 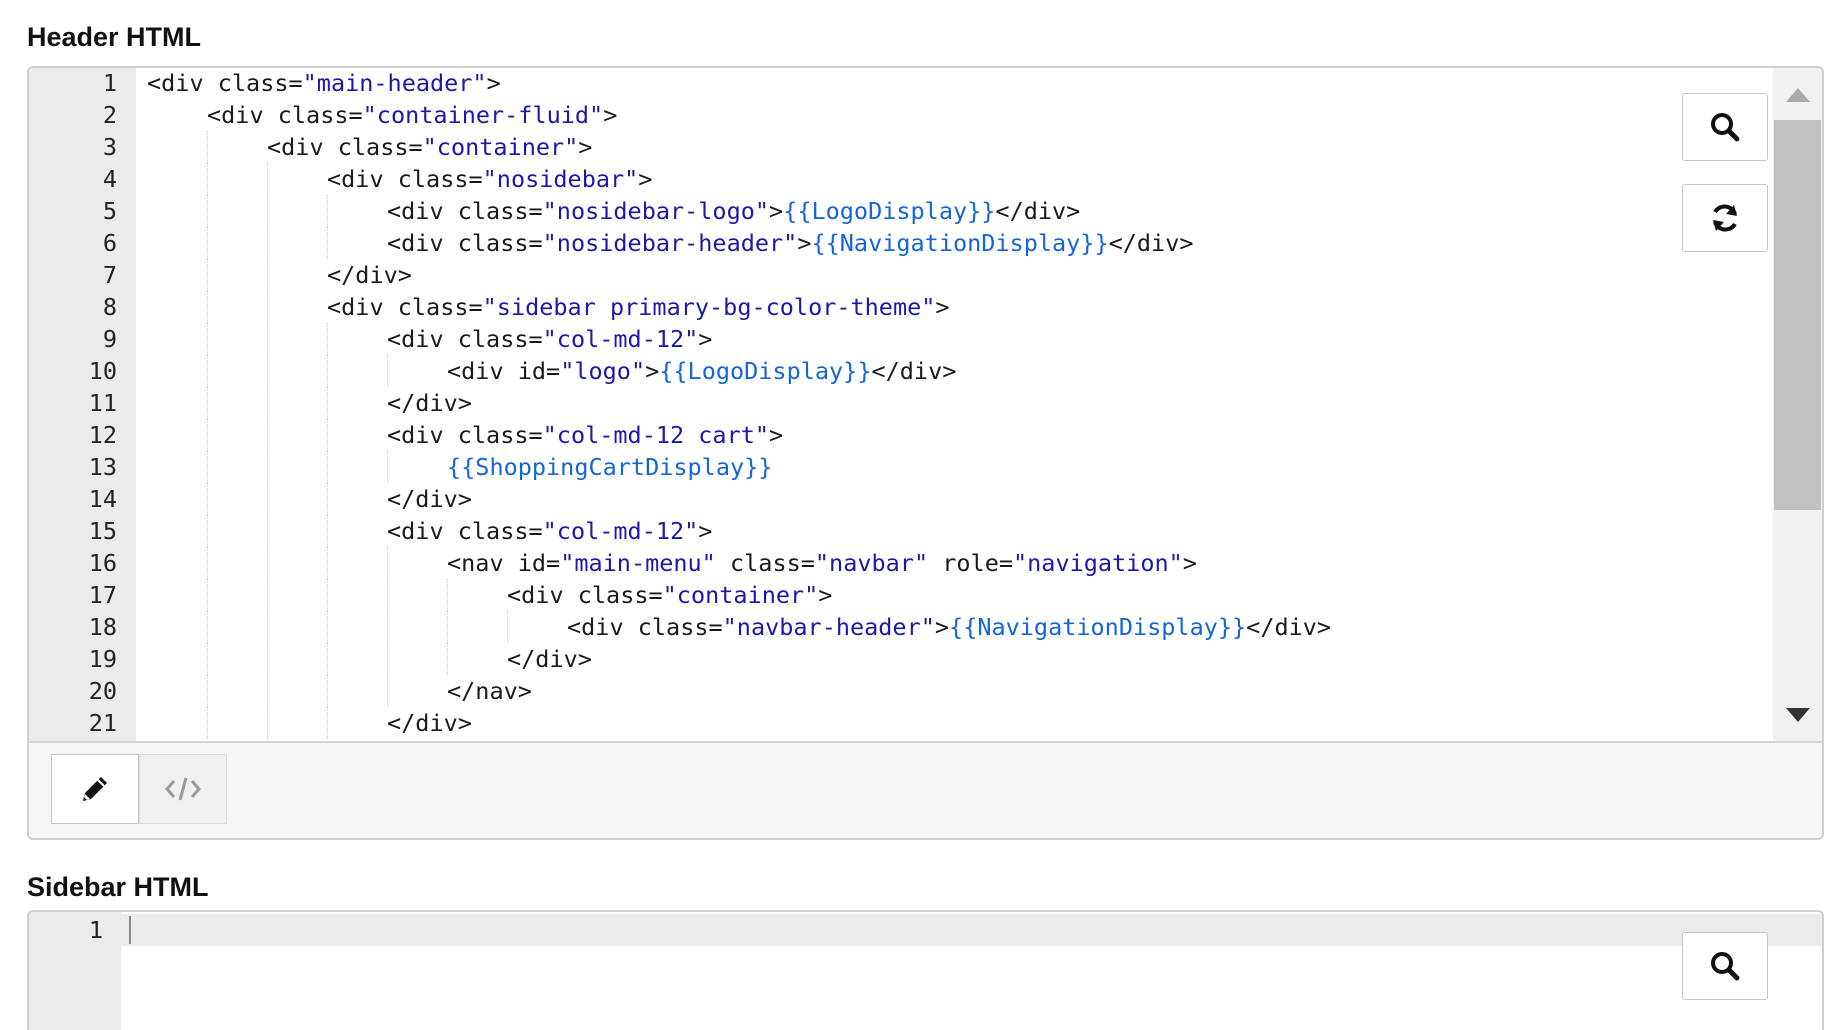 What do you see at coordinates (109, 179) in the screenshot?
I see `line-number: 4` at bounding box center [109, 179].